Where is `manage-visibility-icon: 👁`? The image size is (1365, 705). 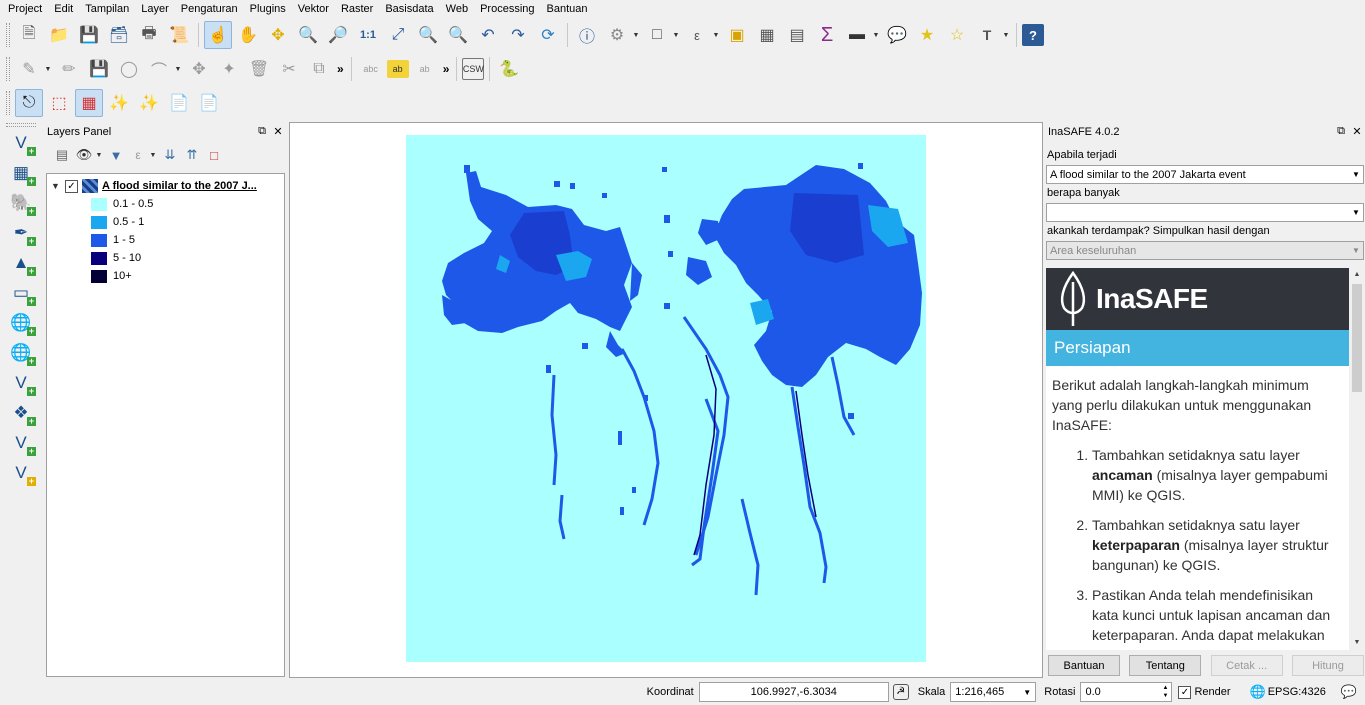
manage-visibility-icon: 👁 is located at coordinates (84, 155).